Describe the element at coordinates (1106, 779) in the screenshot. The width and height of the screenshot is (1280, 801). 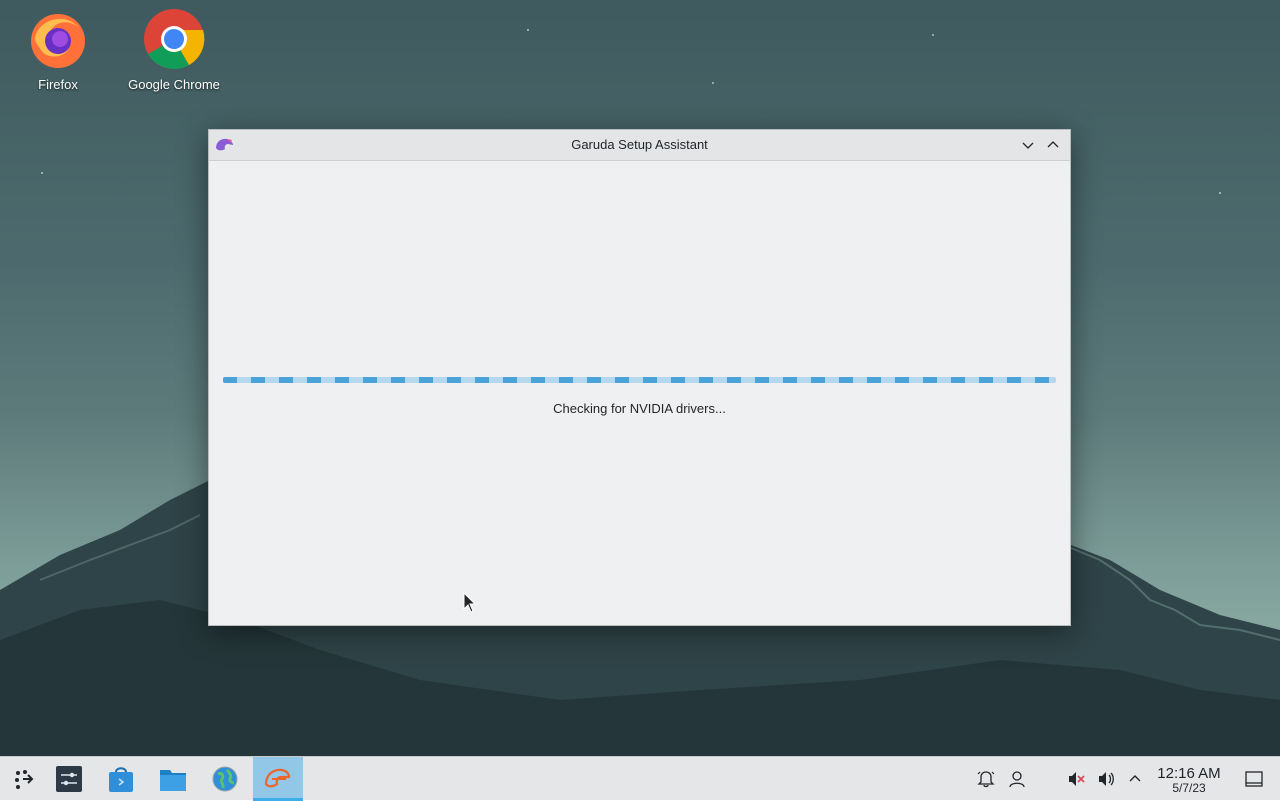
I see `volume-icon` at that location.